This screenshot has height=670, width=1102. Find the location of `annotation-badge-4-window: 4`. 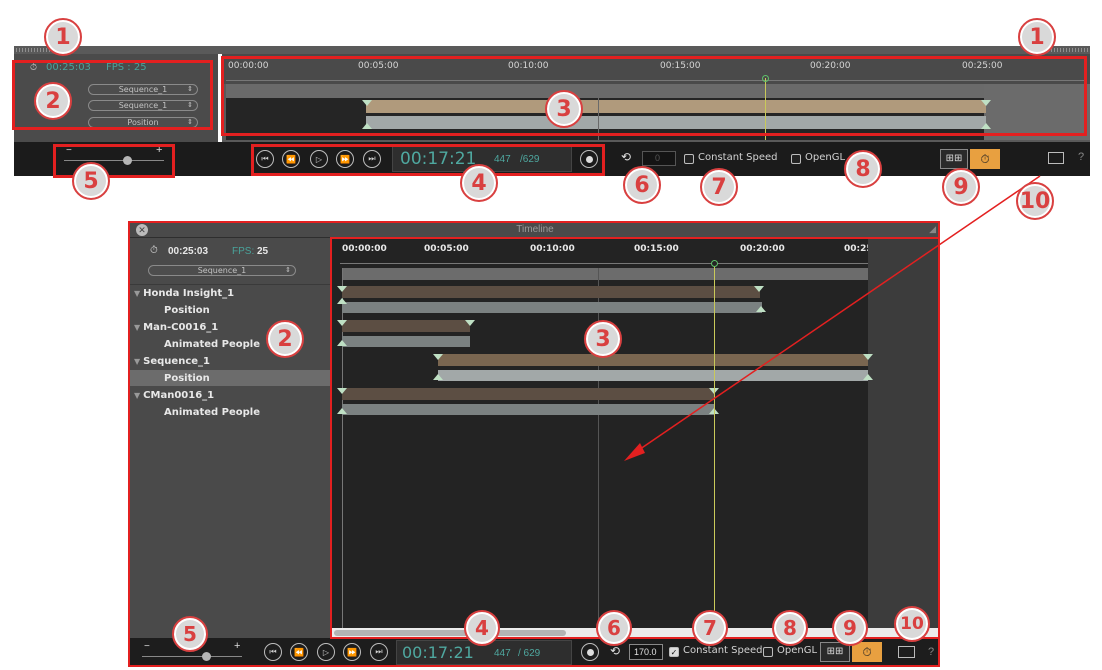

annotation-badge-4-window: 4 is located at coordinates (482, 628).